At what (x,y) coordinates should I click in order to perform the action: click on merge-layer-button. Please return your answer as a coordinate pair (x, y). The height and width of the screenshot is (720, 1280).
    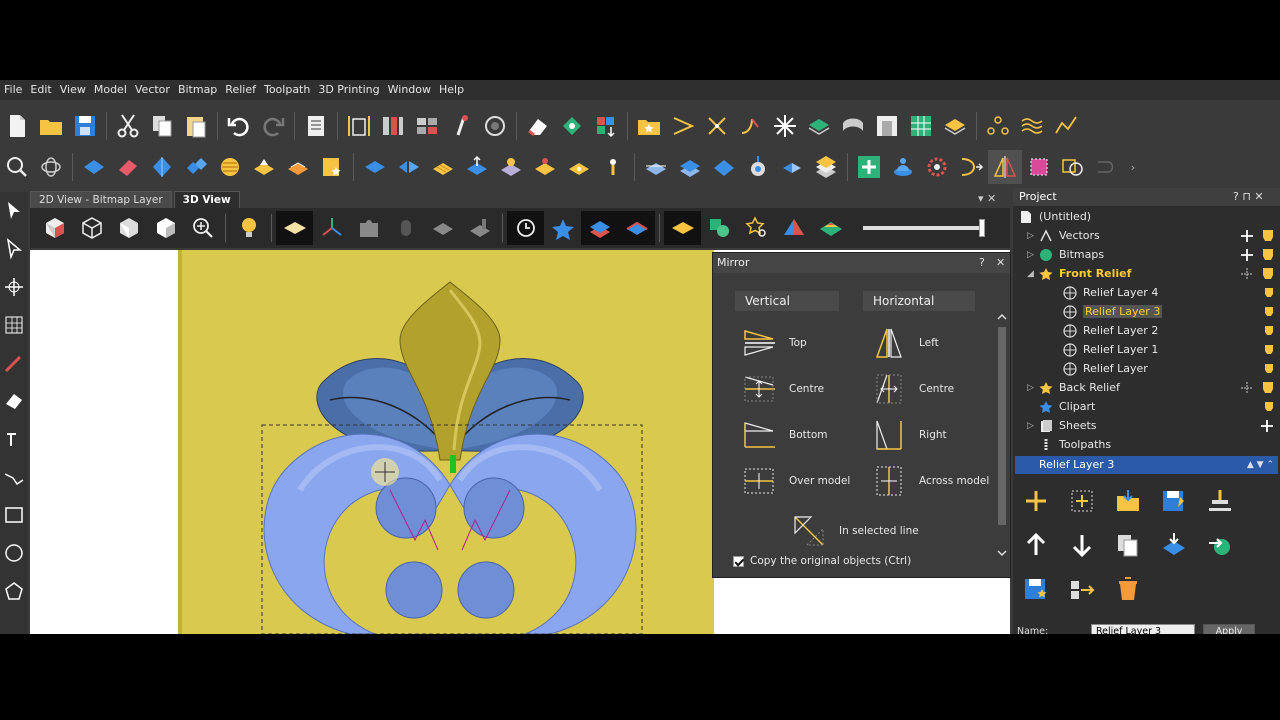
    Looking at the image, I should click on (1174, 545).